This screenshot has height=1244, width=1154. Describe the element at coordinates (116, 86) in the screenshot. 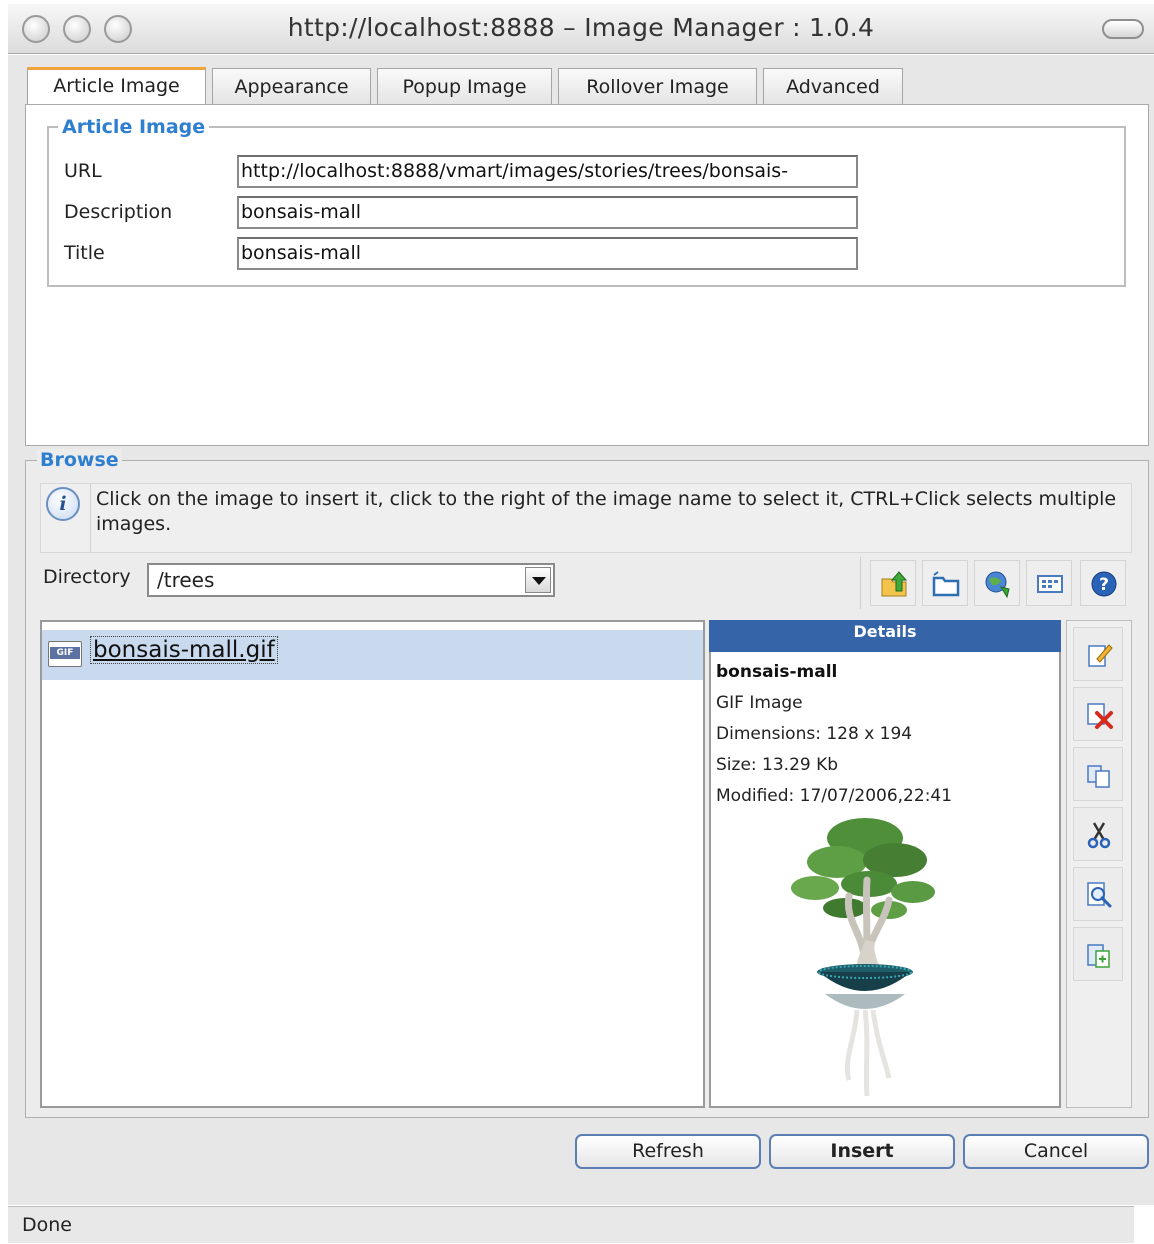

I see `tab-article-image: Article Image` at that location.